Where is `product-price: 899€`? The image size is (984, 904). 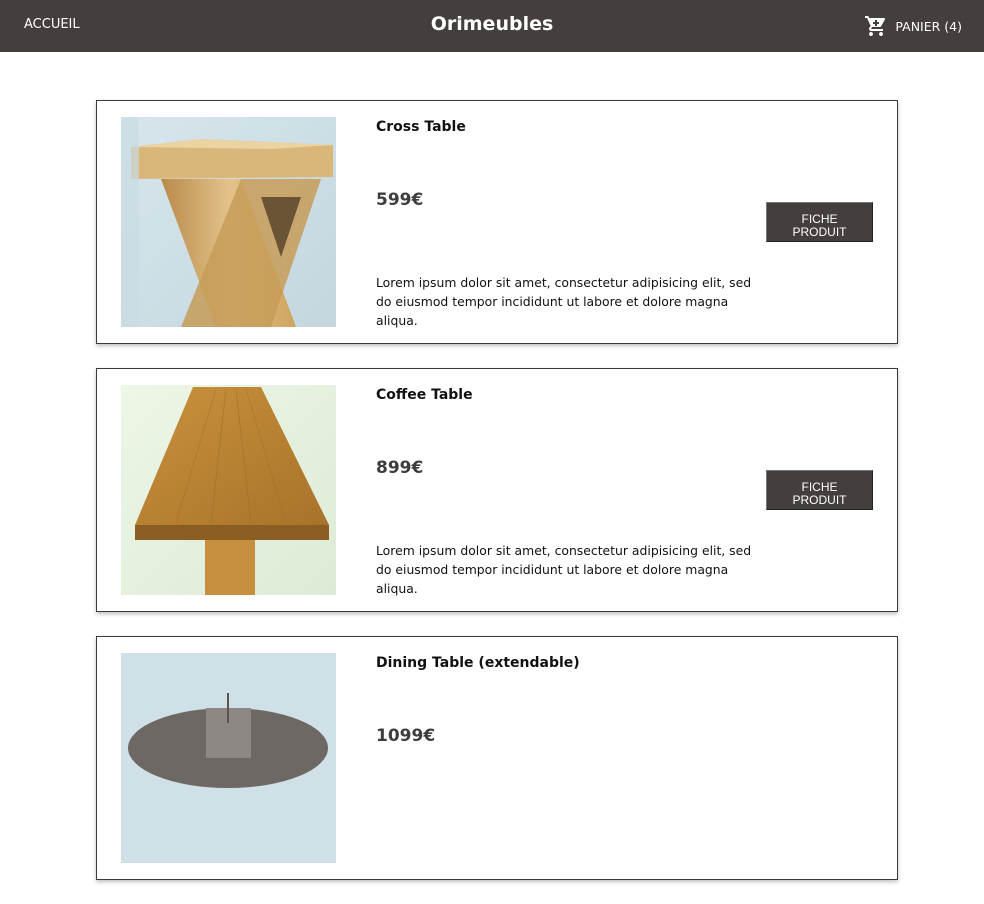 product-price: 899€ is located at coordinates (400, 468).